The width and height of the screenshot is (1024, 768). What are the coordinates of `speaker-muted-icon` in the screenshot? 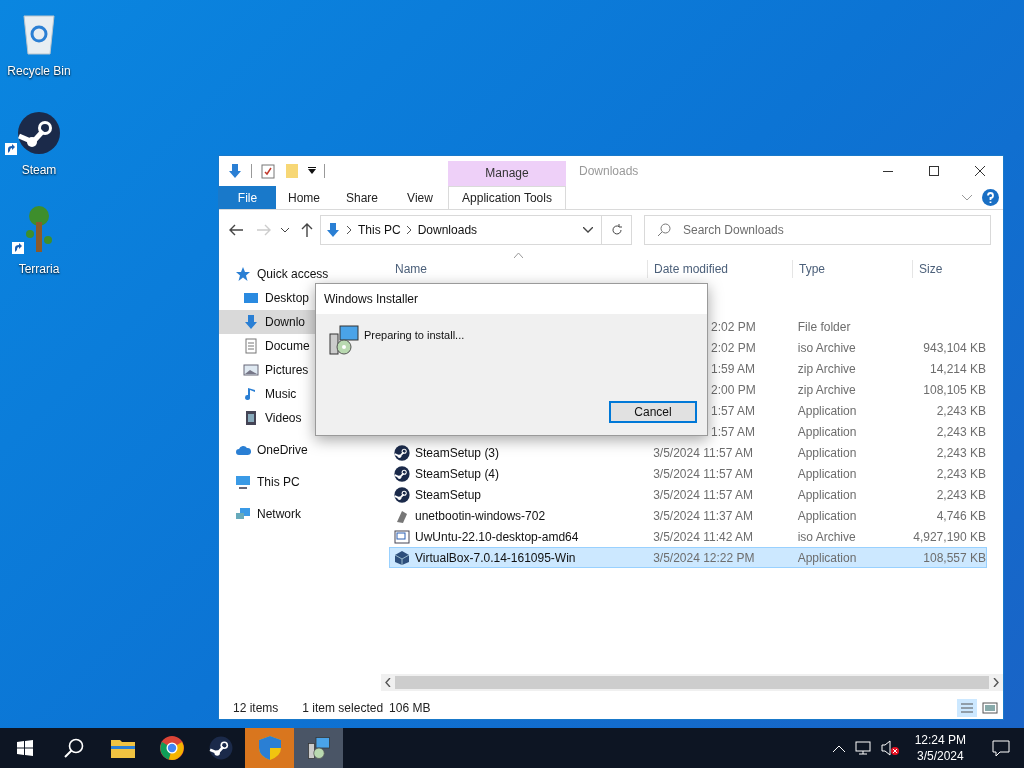 It's located at (889, 748).